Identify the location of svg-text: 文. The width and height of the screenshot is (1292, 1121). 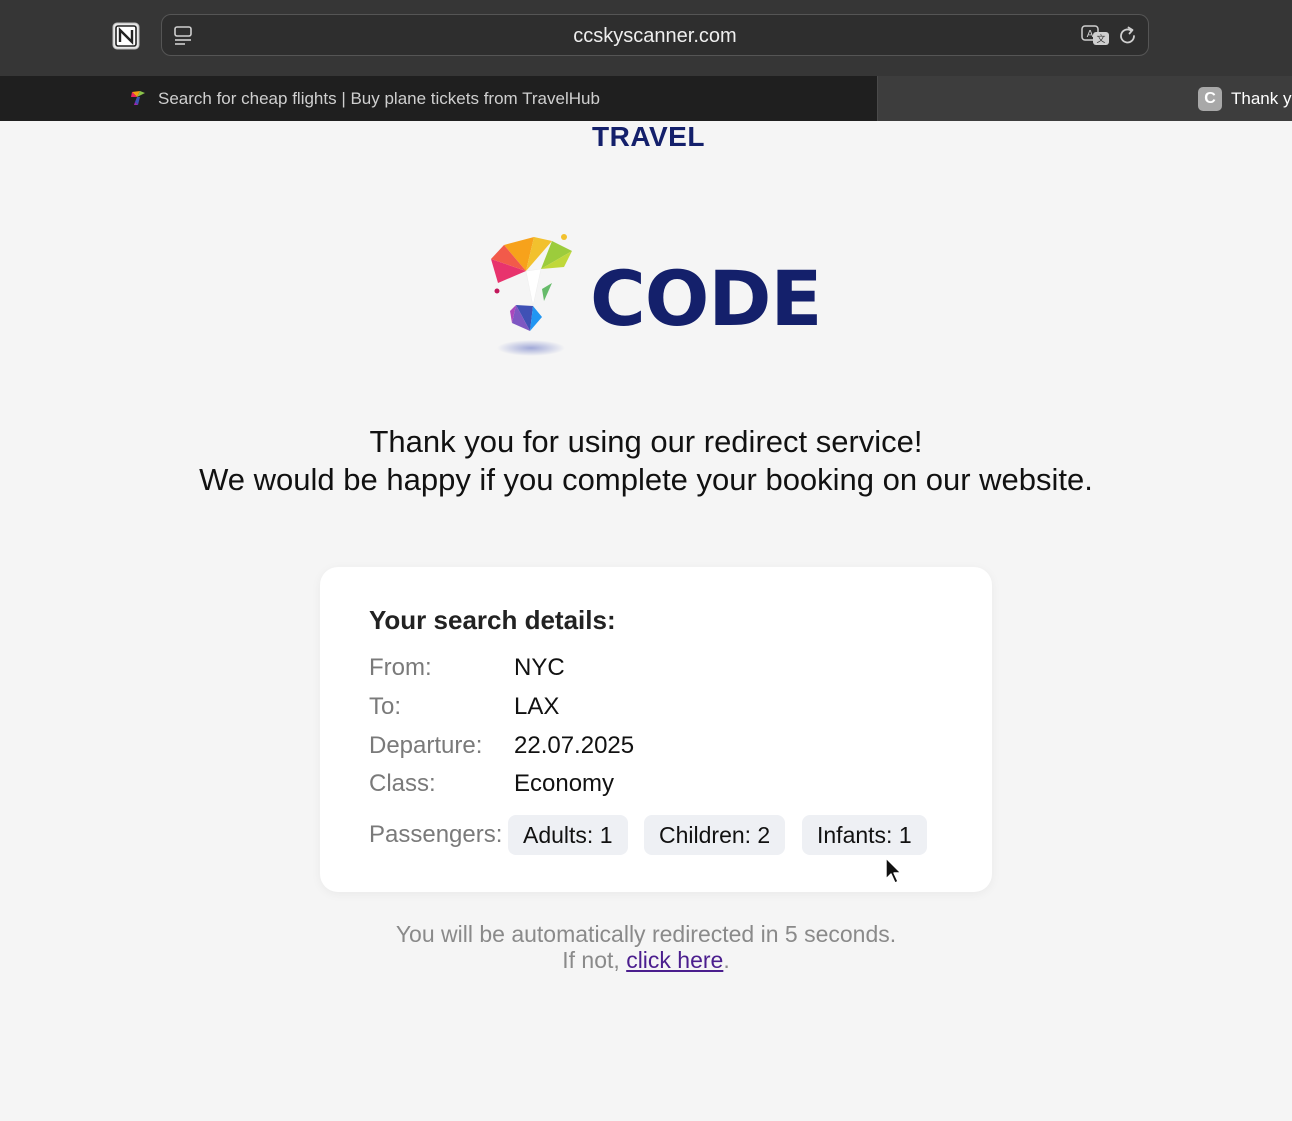
(1100, 39).